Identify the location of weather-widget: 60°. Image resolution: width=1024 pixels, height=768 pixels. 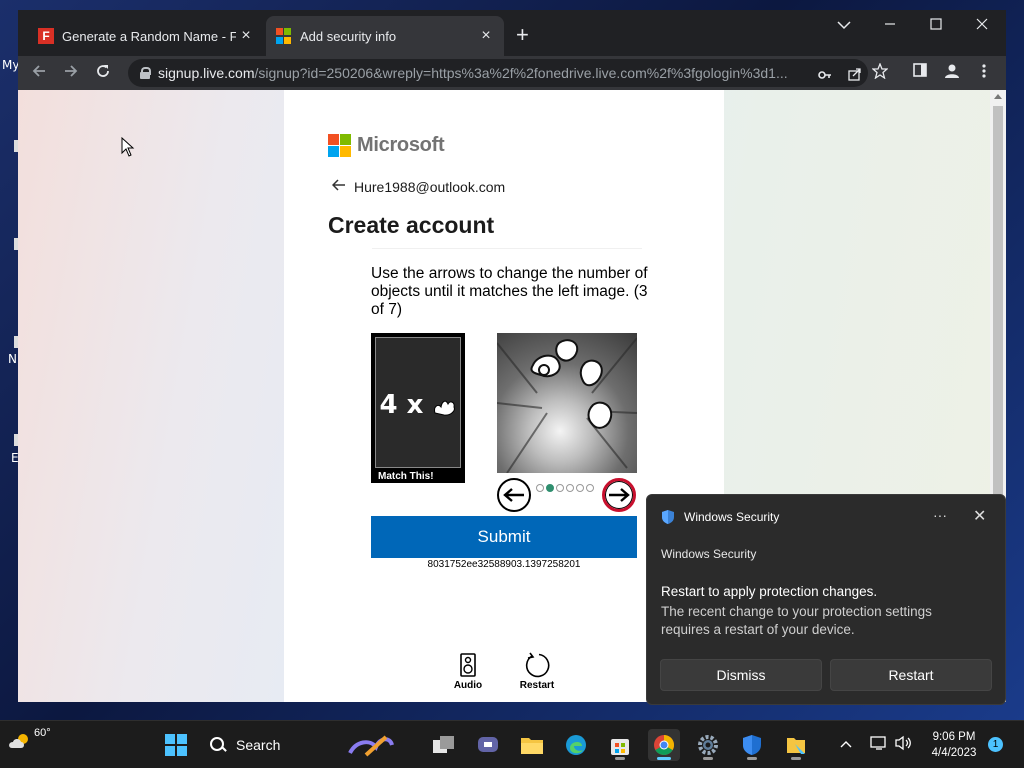
(29, 738).